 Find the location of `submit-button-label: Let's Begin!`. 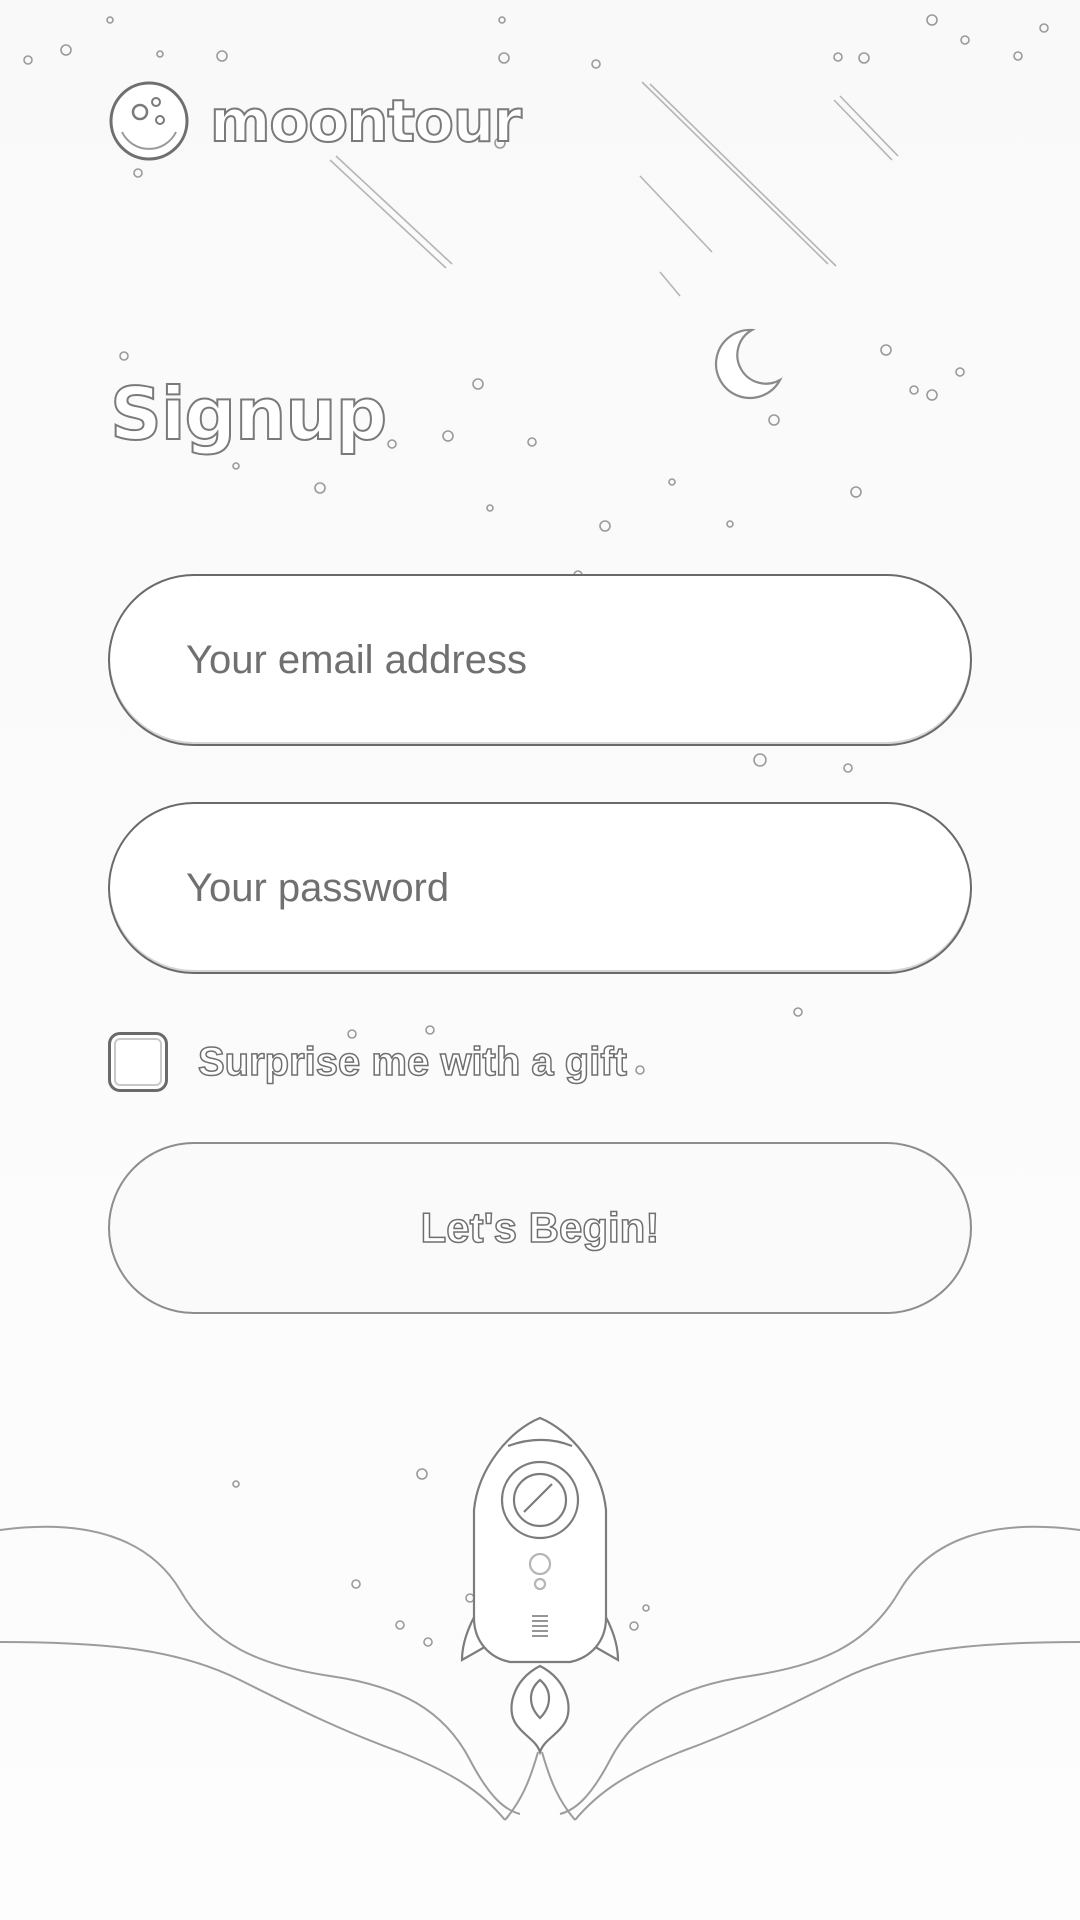

submit-button-label: Let's Begin! is located at coordinates (540, 1227).